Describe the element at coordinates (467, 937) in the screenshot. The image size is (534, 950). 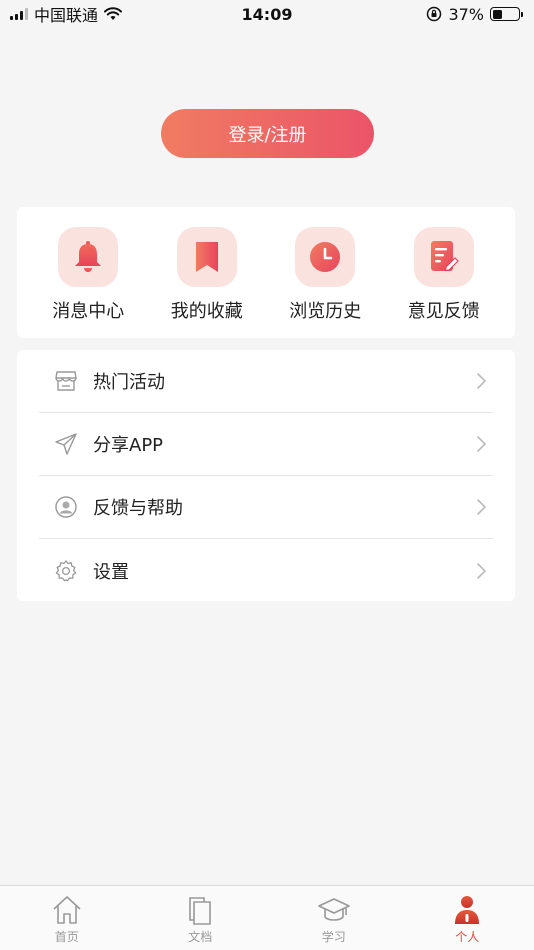
I see `tab-label: 个人` at that location.